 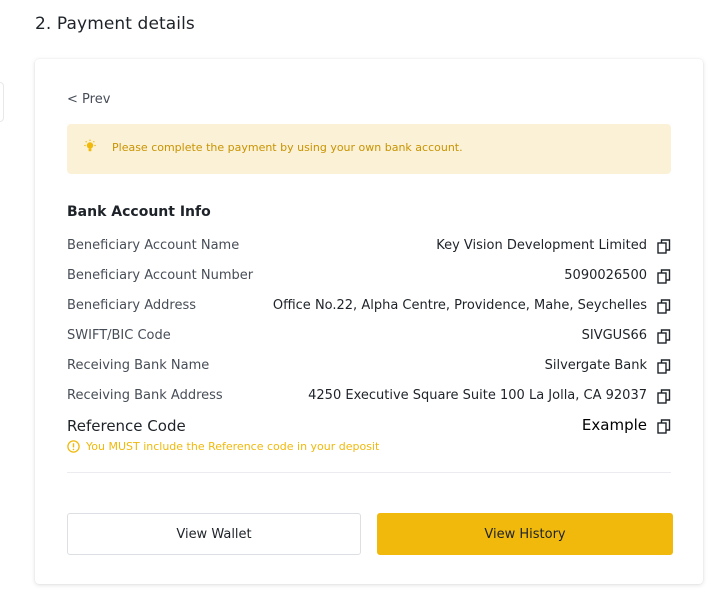 What do you see at coordinates (138, 365) in the screenshot?
I see `row-label: Receiving Bank Name` at bounding box center [138, 365].